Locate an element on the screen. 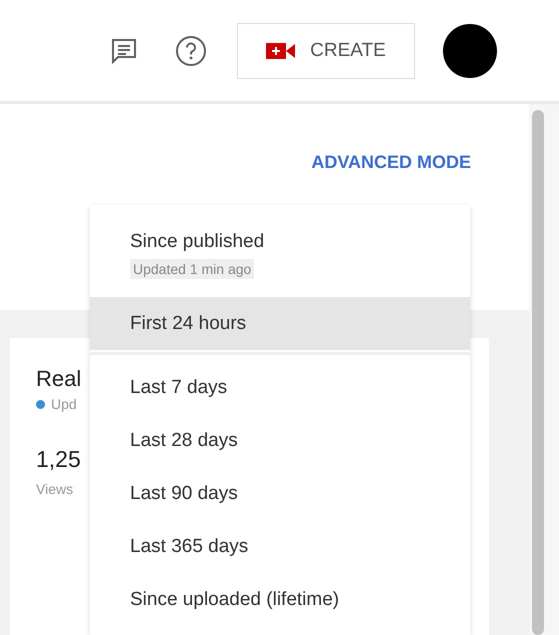 The height and width of the screenshot is (635, 559). help-icon is located at coordinates (191, 50).